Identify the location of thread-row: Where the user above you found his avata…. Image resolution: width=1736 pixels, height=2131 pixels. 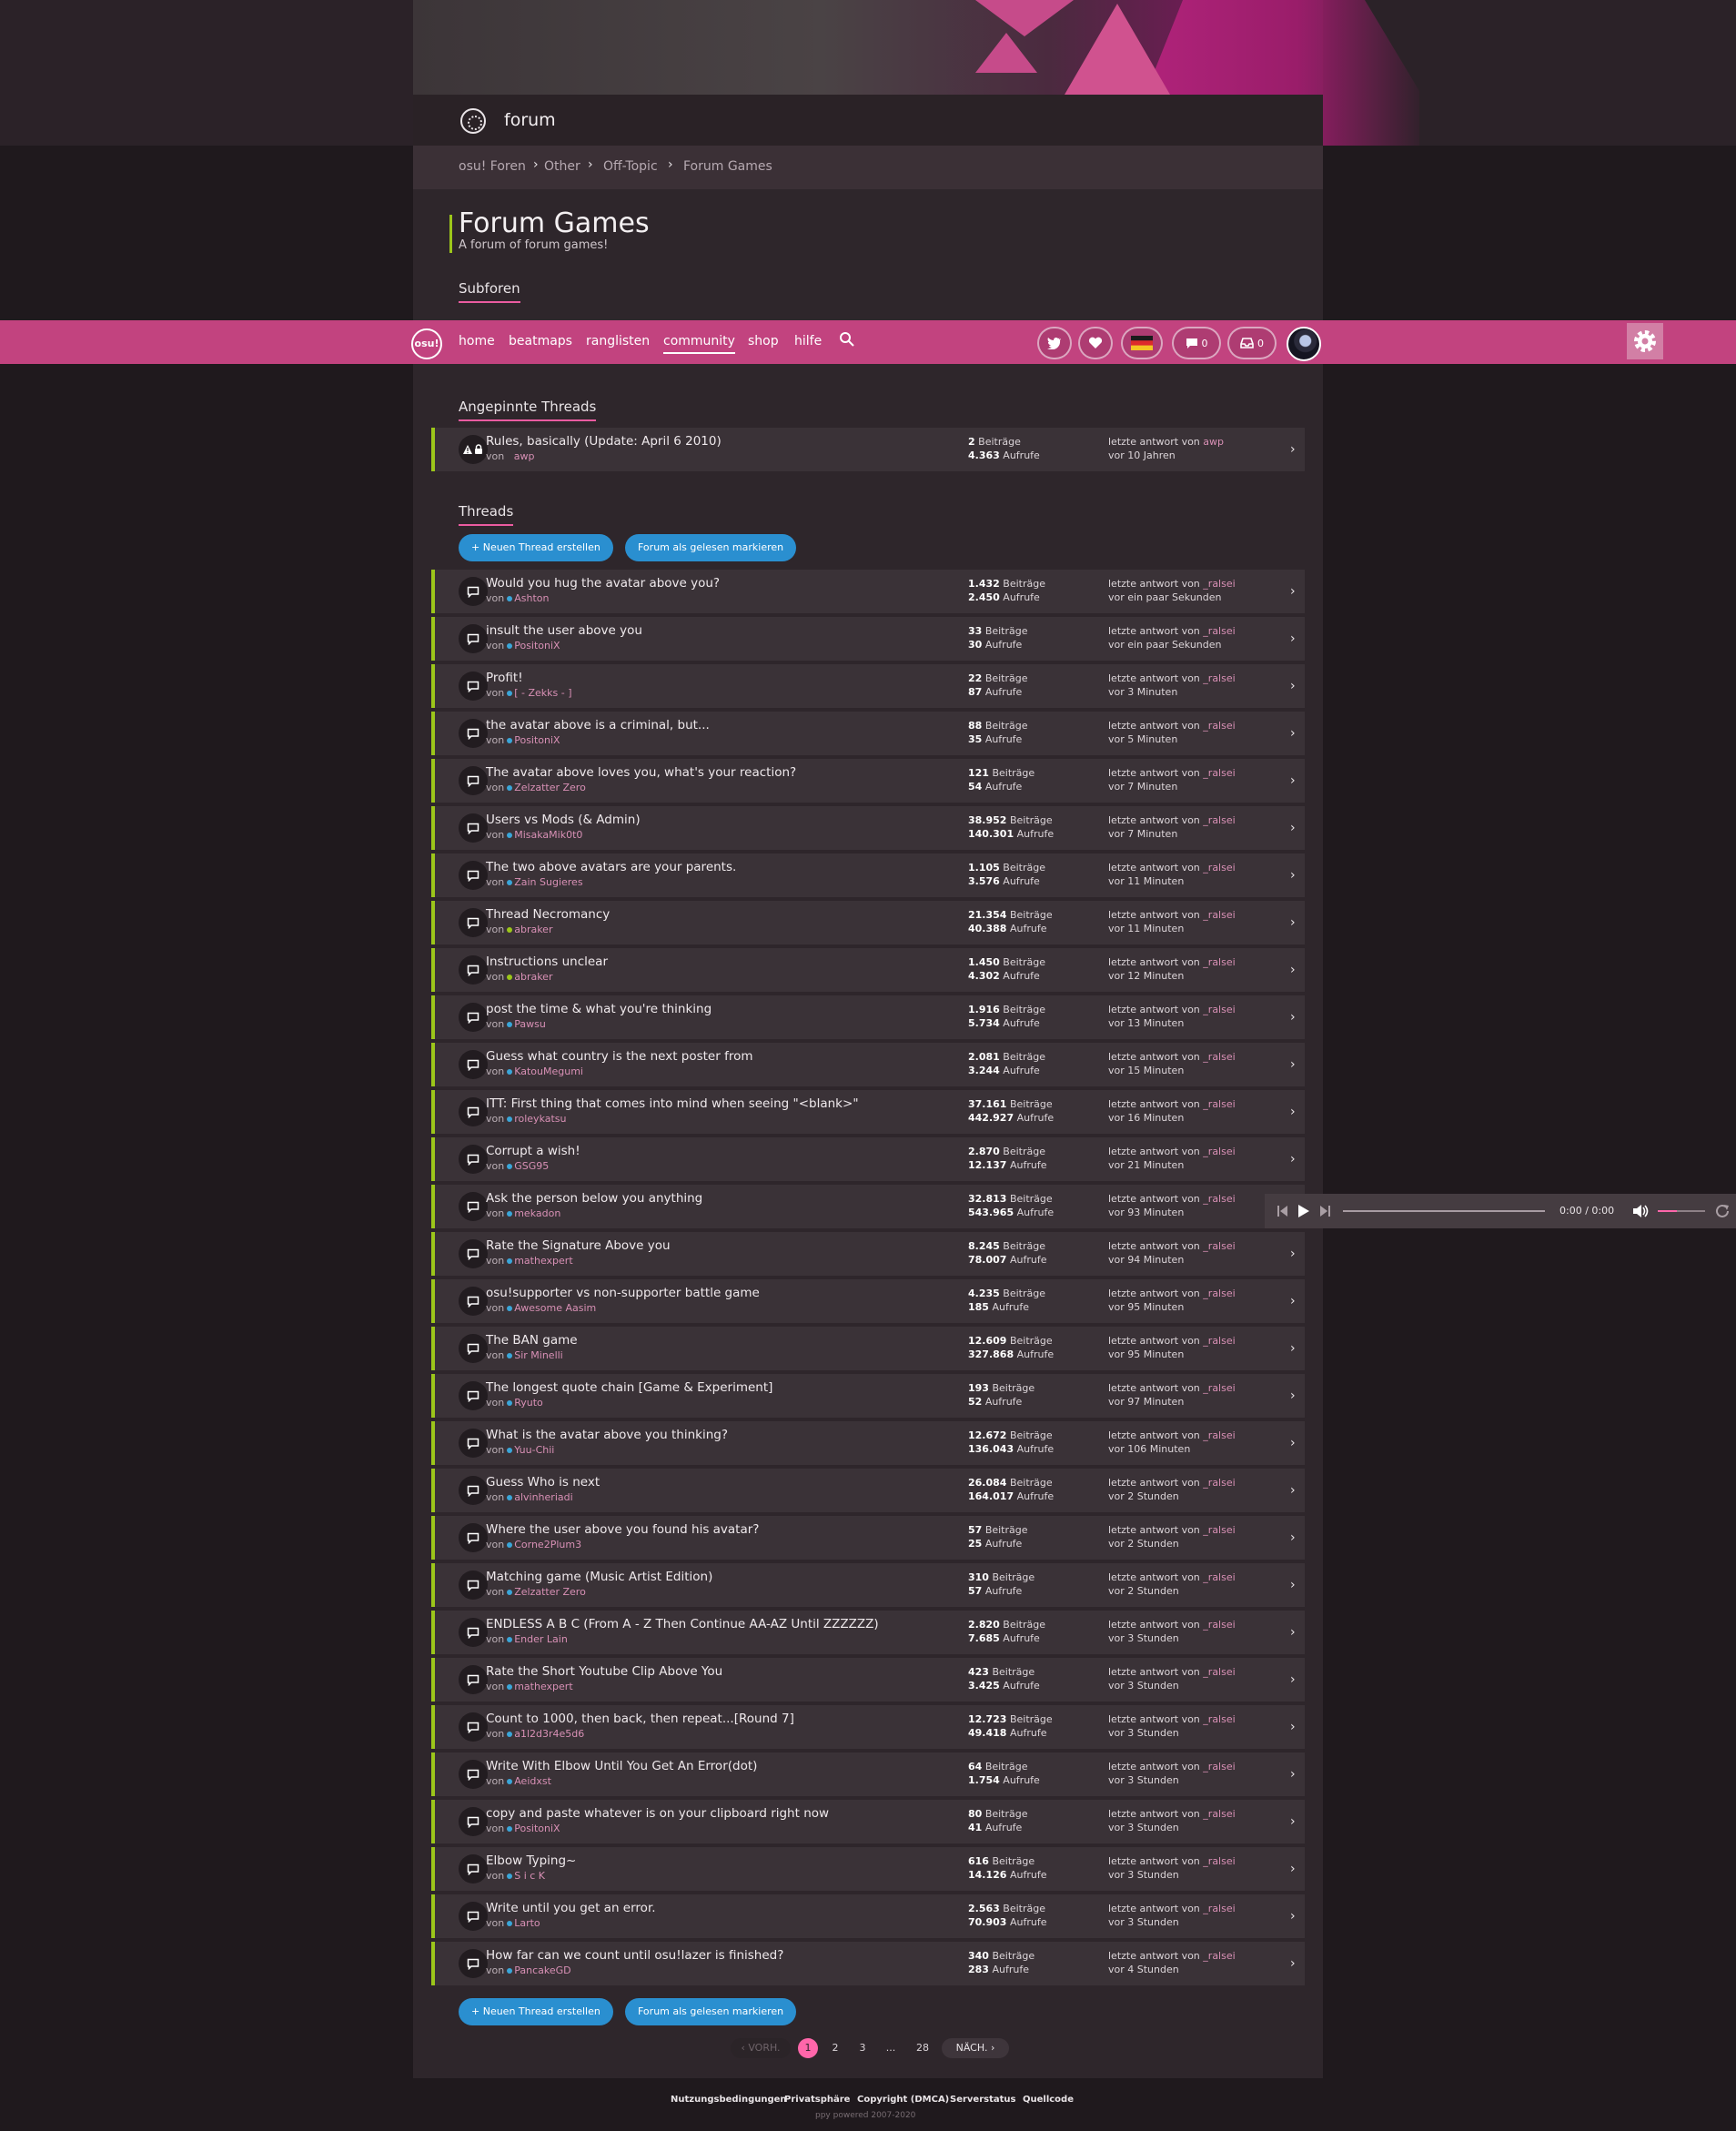
(868, 1538).